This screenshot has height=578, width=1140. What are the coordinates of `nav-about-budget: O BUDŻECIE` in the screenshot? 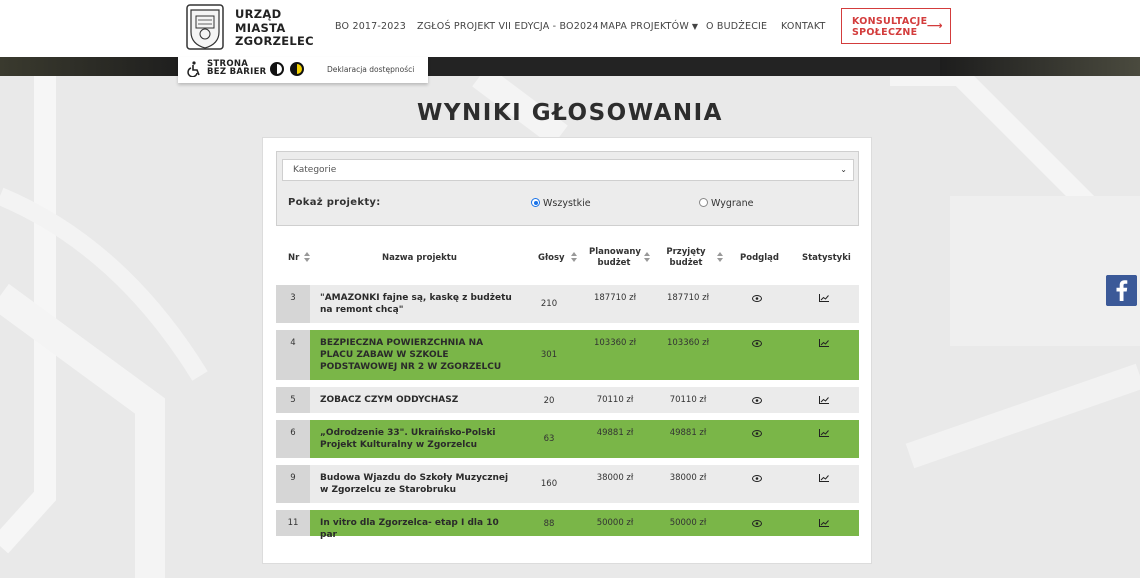 It's located at (736, 26).